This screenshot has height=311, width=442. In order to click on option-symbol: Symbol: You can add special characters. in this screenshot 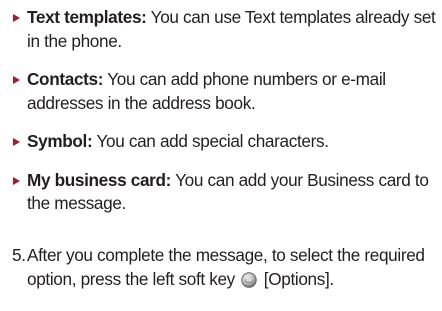, I will do `click(224, 142)`.